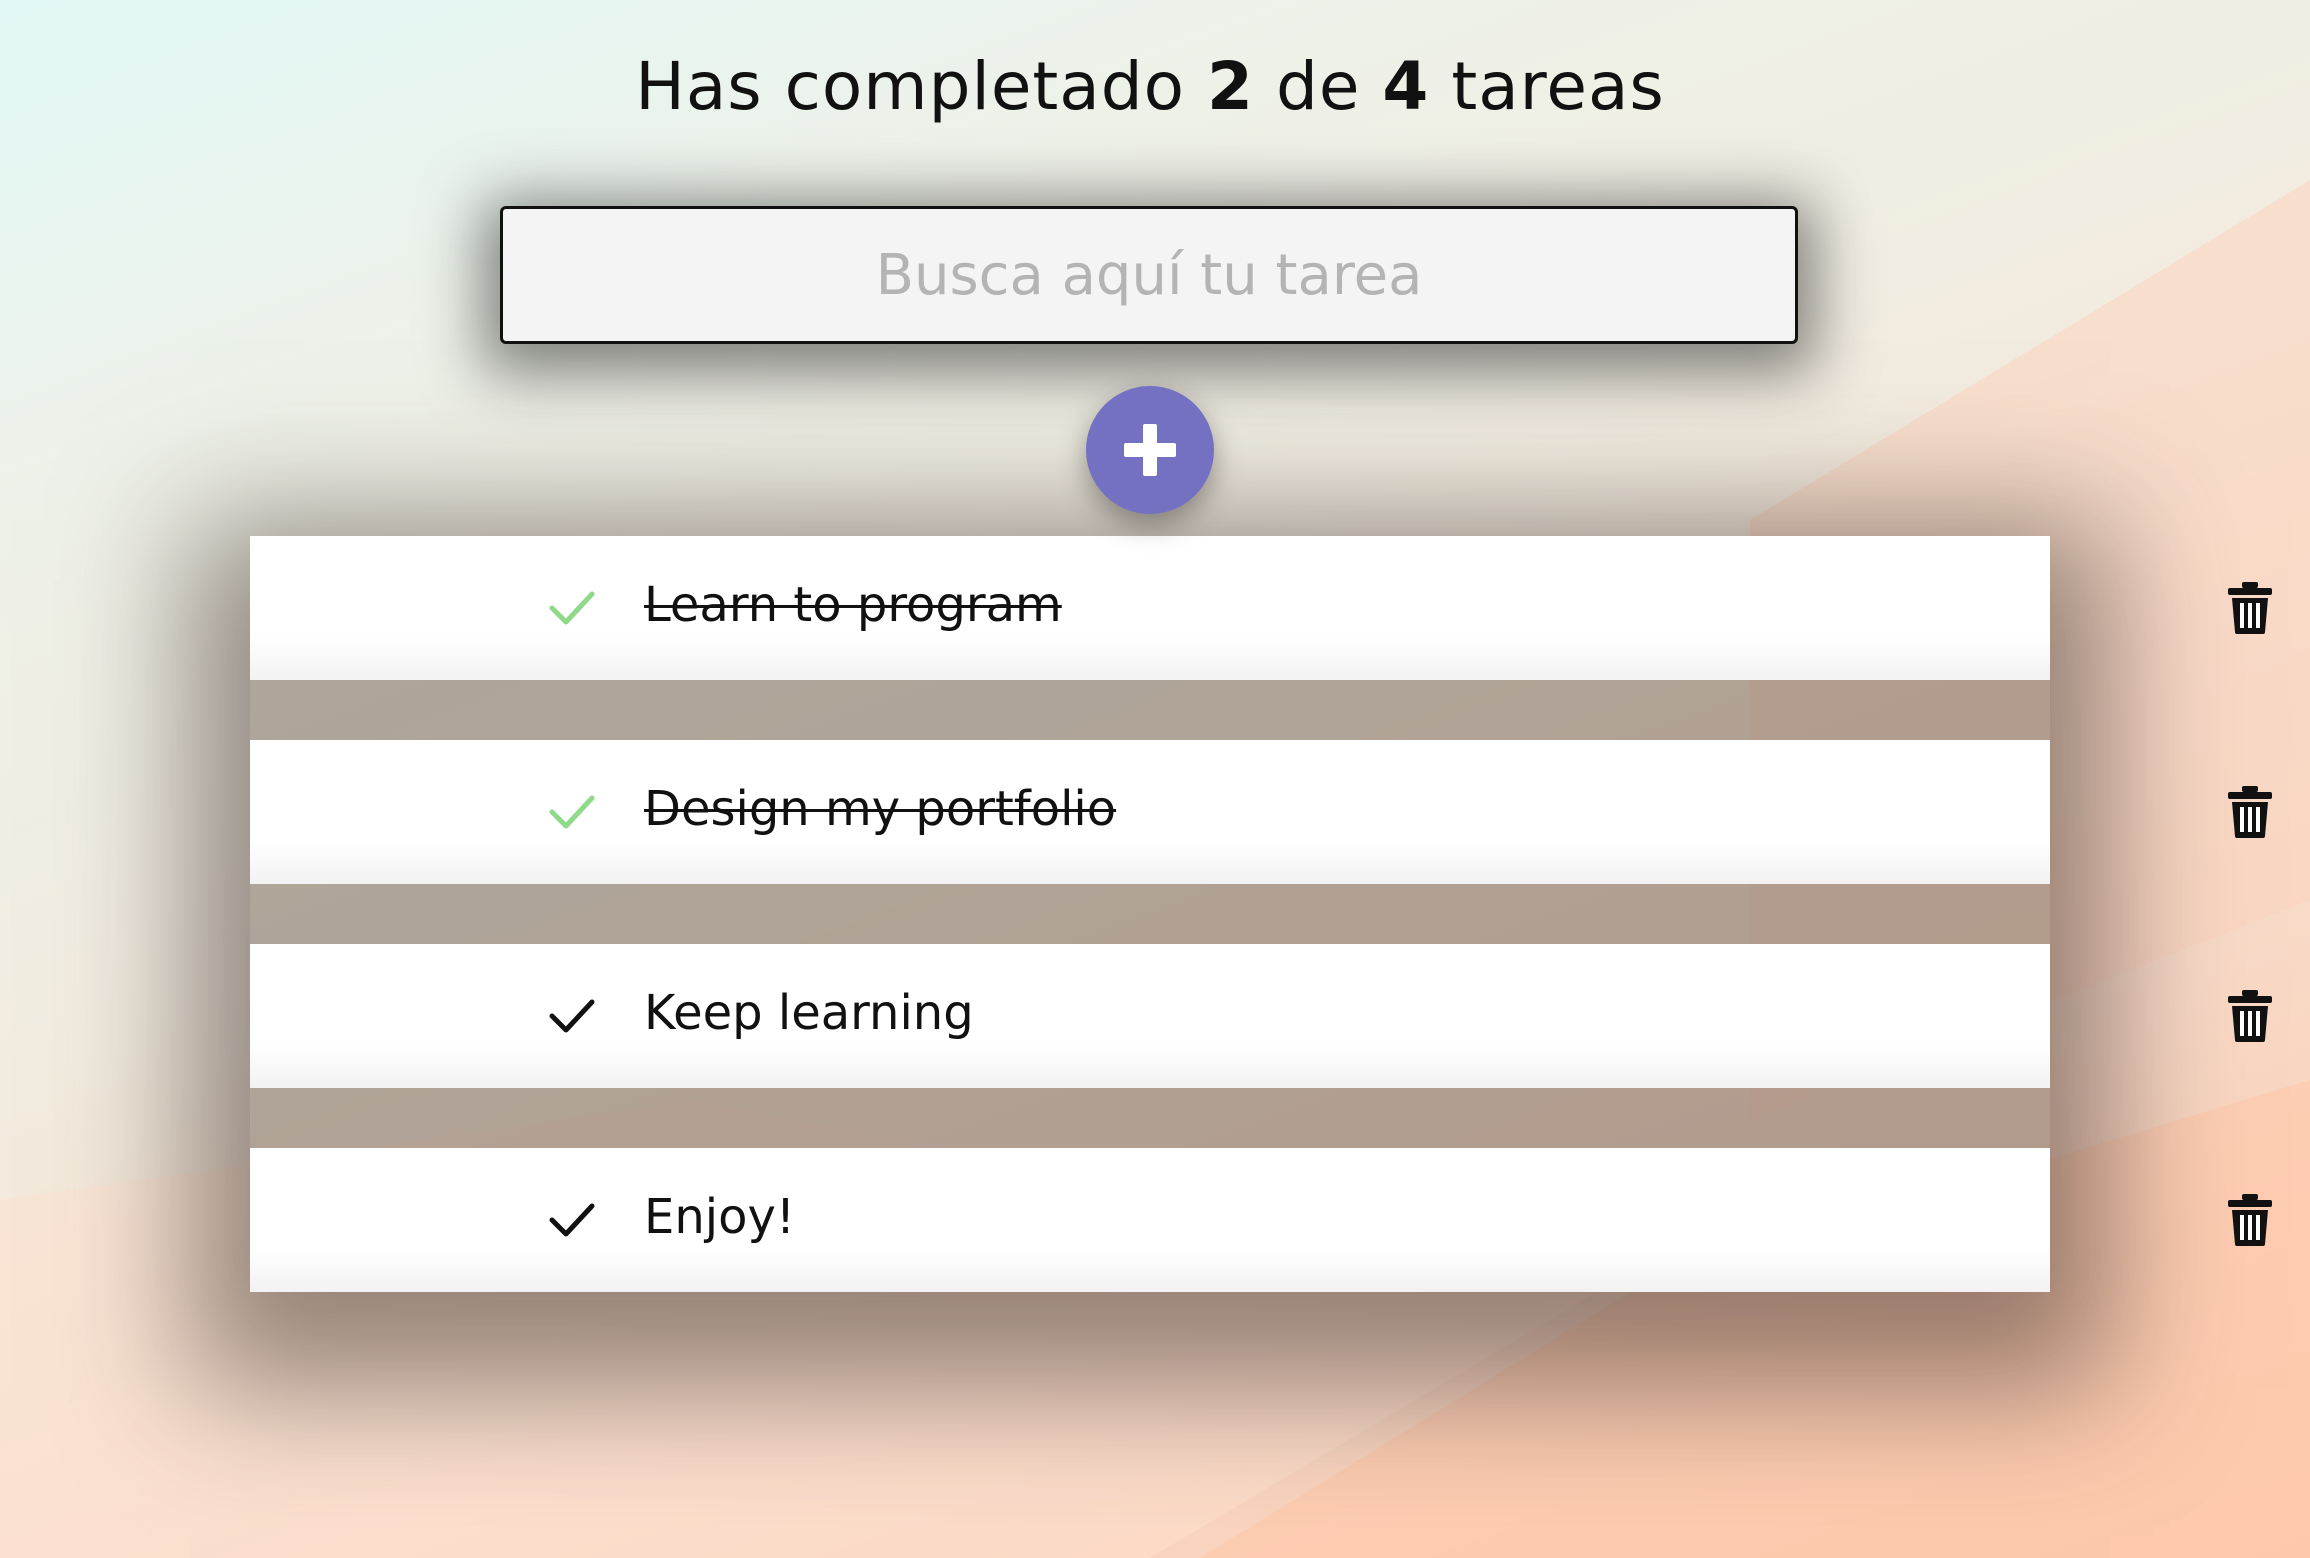  I want to click on todo-item: Keep learning, so click(1261, 1016).